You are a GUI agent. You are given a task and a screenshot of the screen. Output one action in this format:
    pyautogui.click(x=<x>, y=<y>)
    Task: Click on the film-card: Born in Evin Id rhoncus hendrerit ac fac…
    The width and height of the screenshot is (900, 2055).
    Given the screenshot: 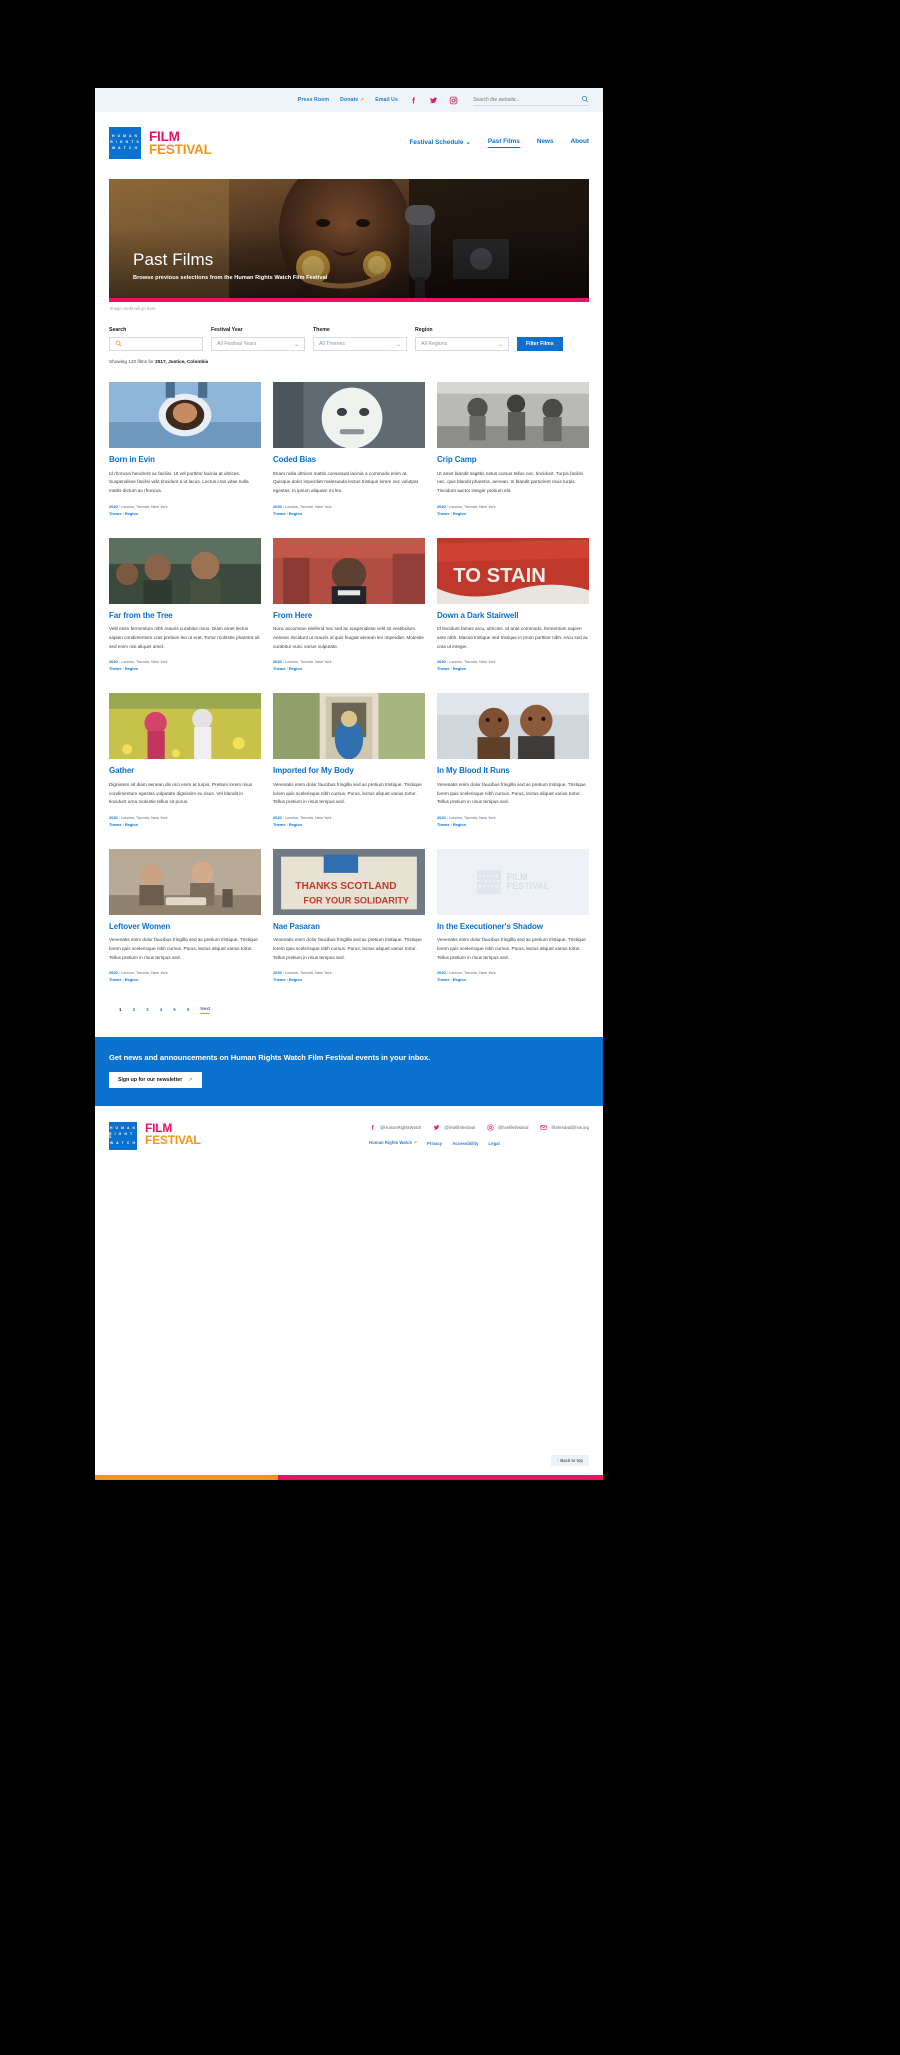 What is the action you would take?
    pyautogui.click(x=185, y=450)
    